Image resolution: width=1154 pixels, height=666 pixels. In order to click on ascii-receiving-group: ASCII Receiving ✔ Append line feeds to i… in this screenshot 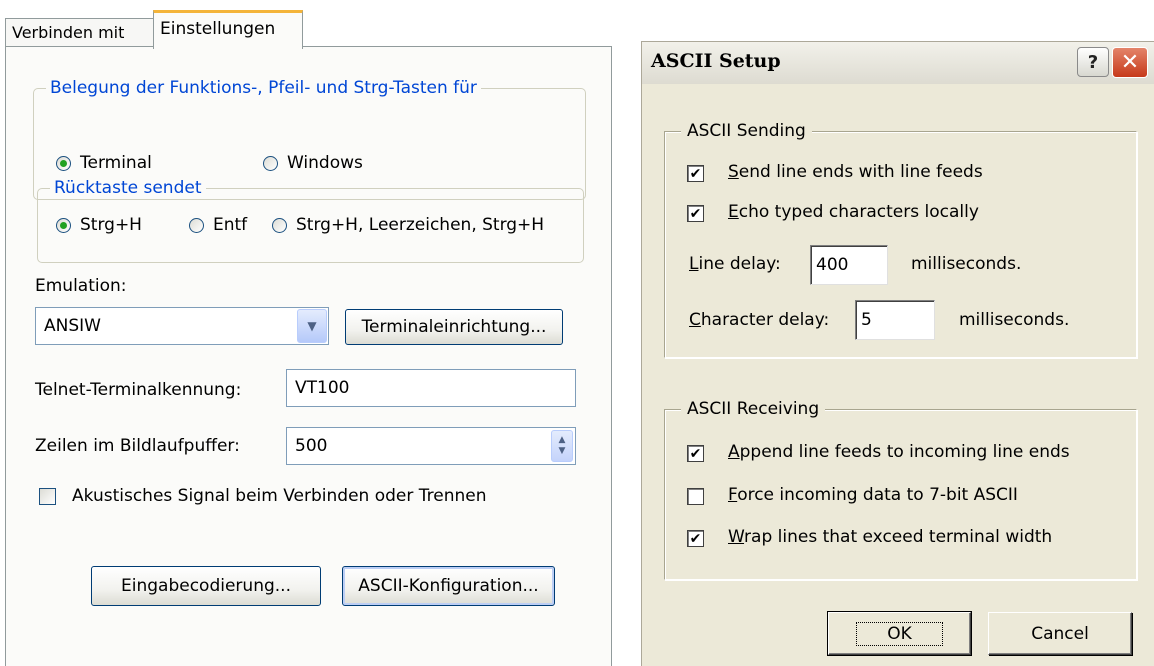, I will do `click(900, 488)`.